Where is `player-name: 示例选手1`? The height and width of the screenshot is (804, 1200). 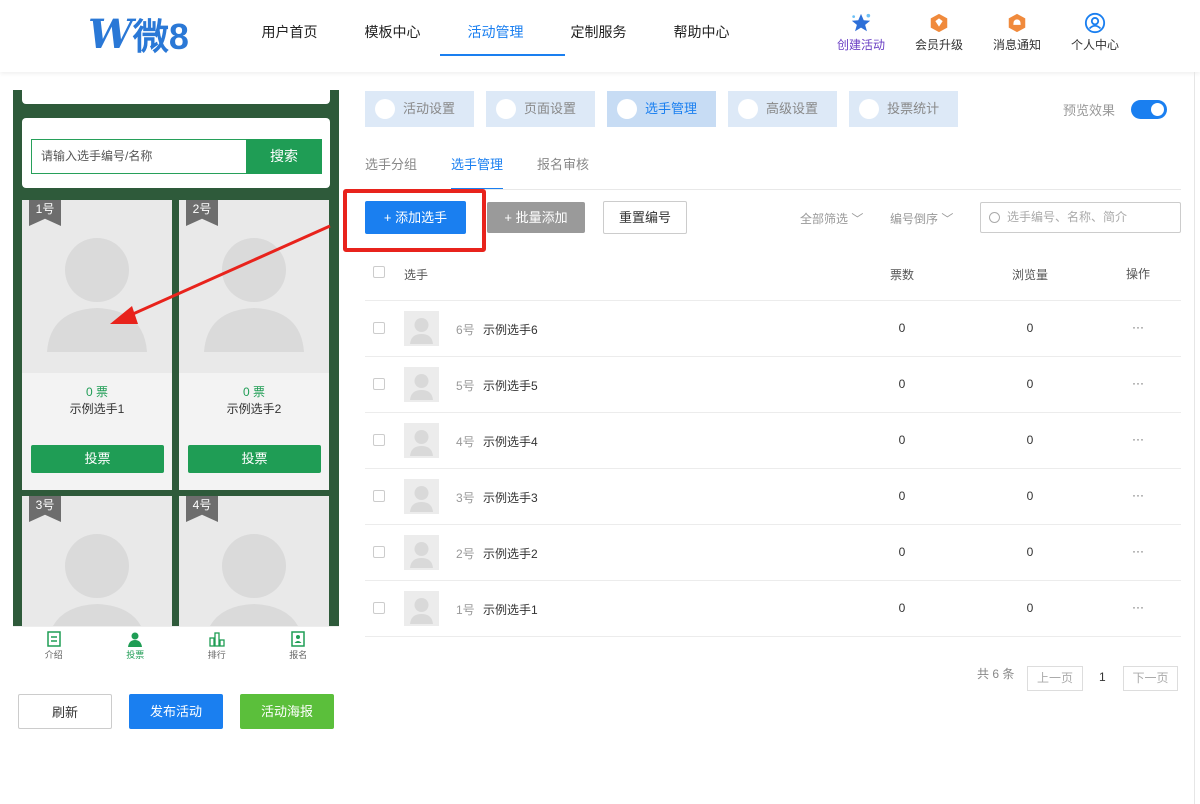
player-name: 示例选手1 is located at coordinates (97, 409).